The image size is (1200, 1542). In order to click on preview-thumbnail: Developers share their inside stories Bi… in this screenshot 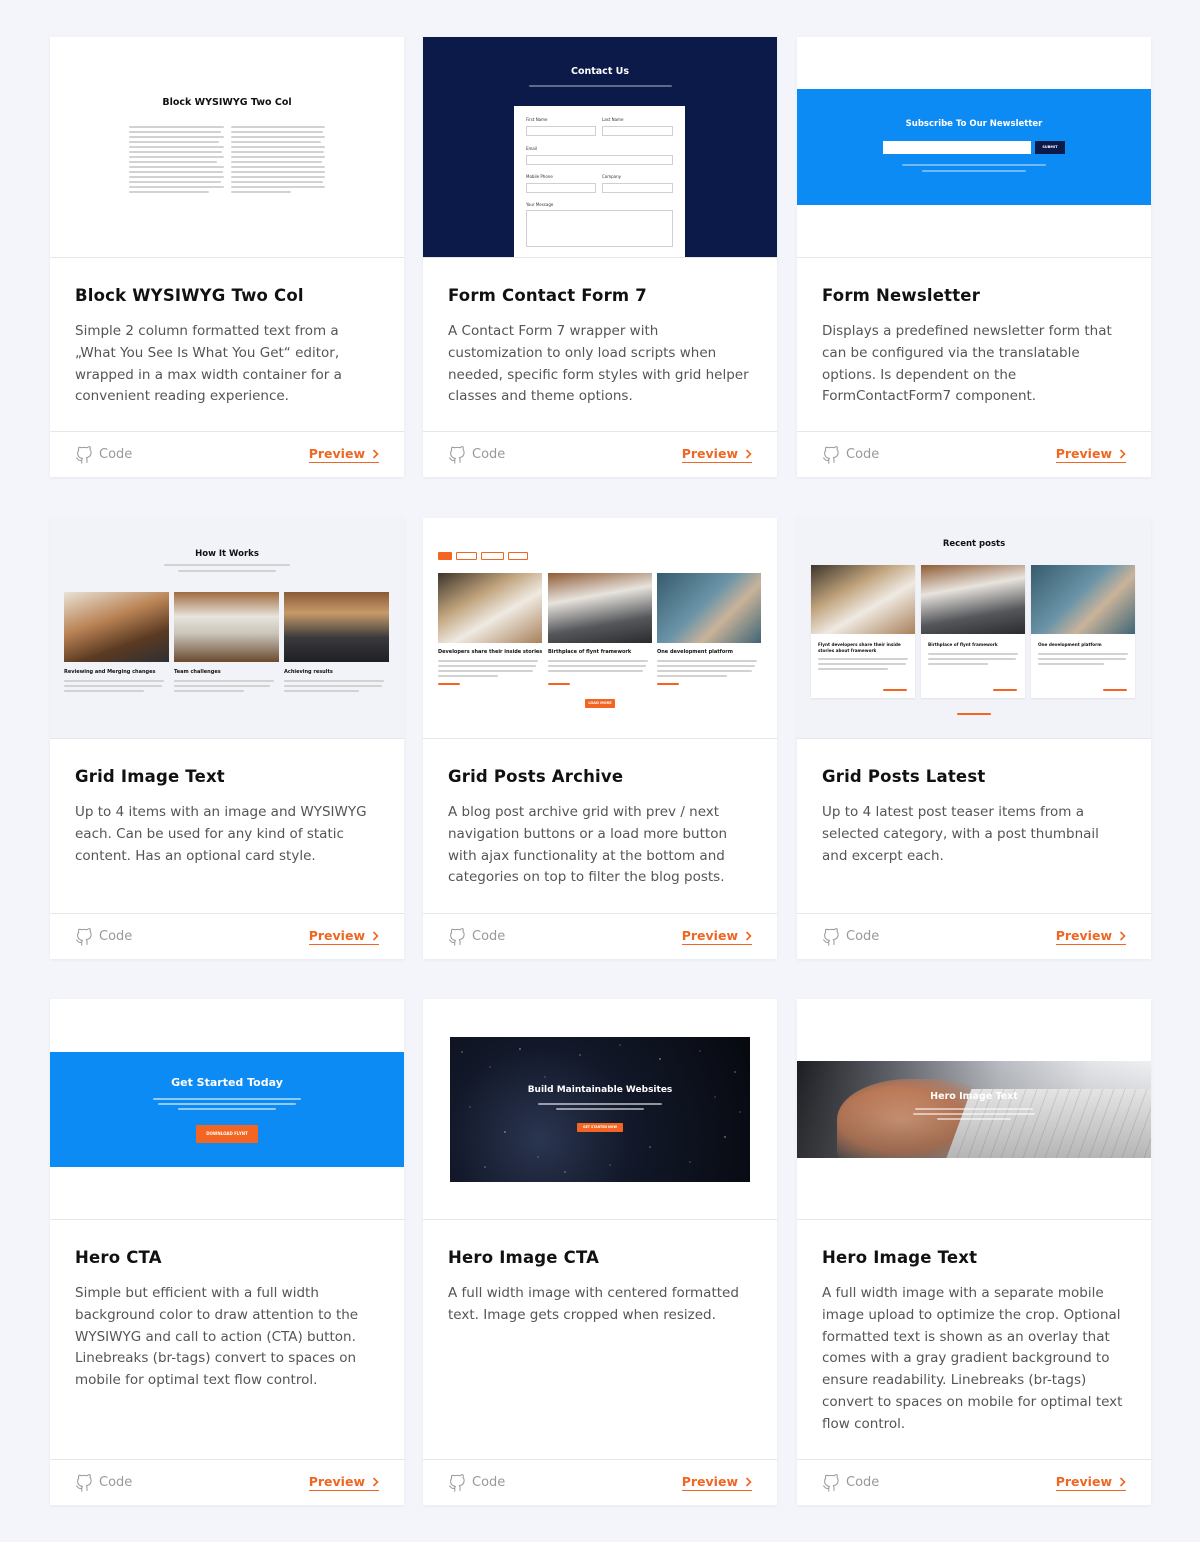, I will do `click(600, 628)`.